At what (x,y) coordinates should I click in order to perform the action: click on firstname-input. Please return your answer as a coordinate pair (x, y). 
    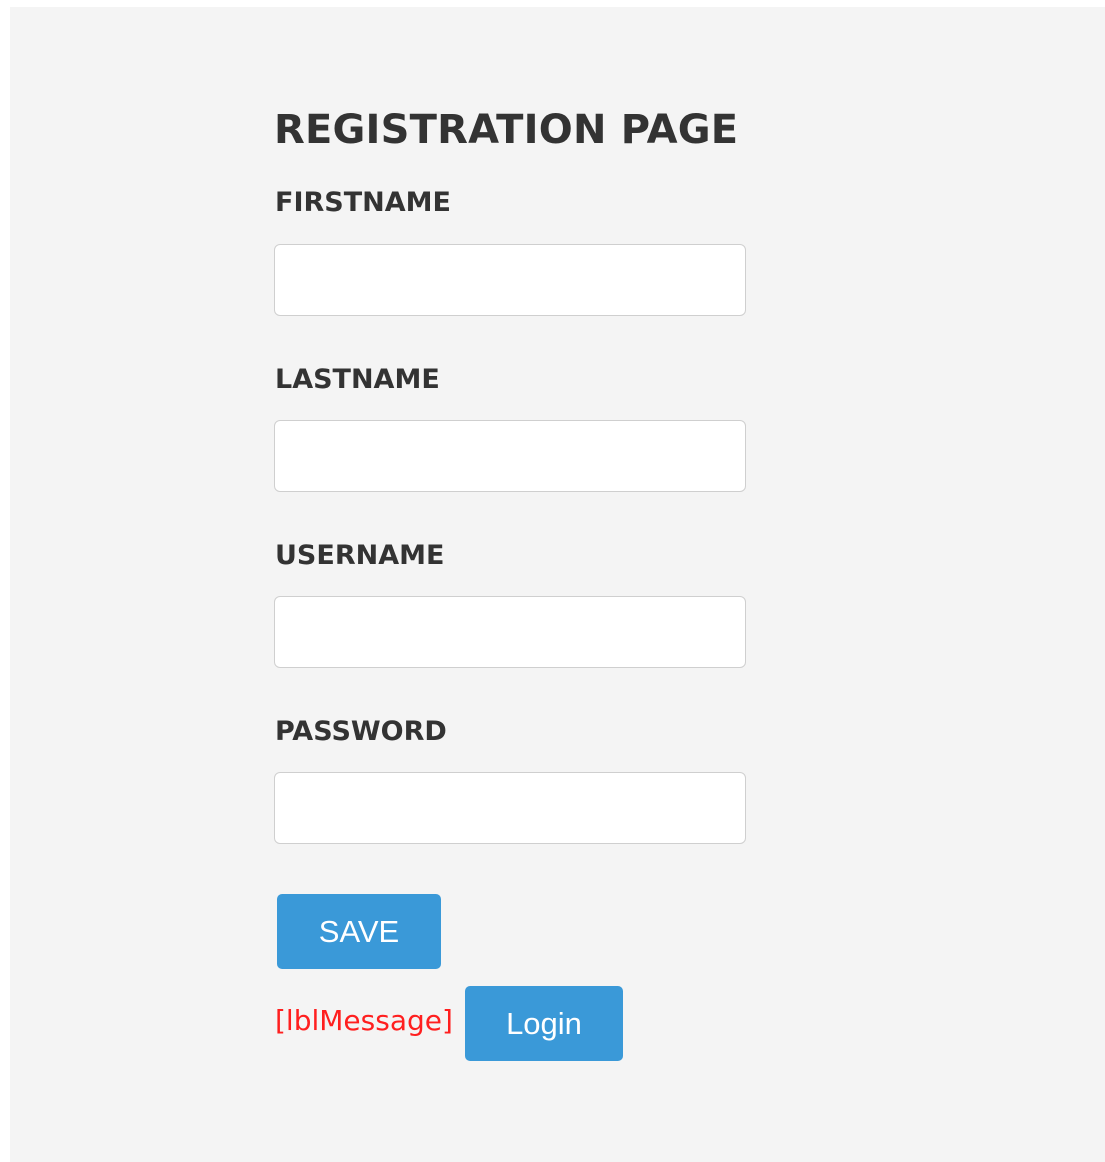
    Looking at the image, I should click on (510, 280).